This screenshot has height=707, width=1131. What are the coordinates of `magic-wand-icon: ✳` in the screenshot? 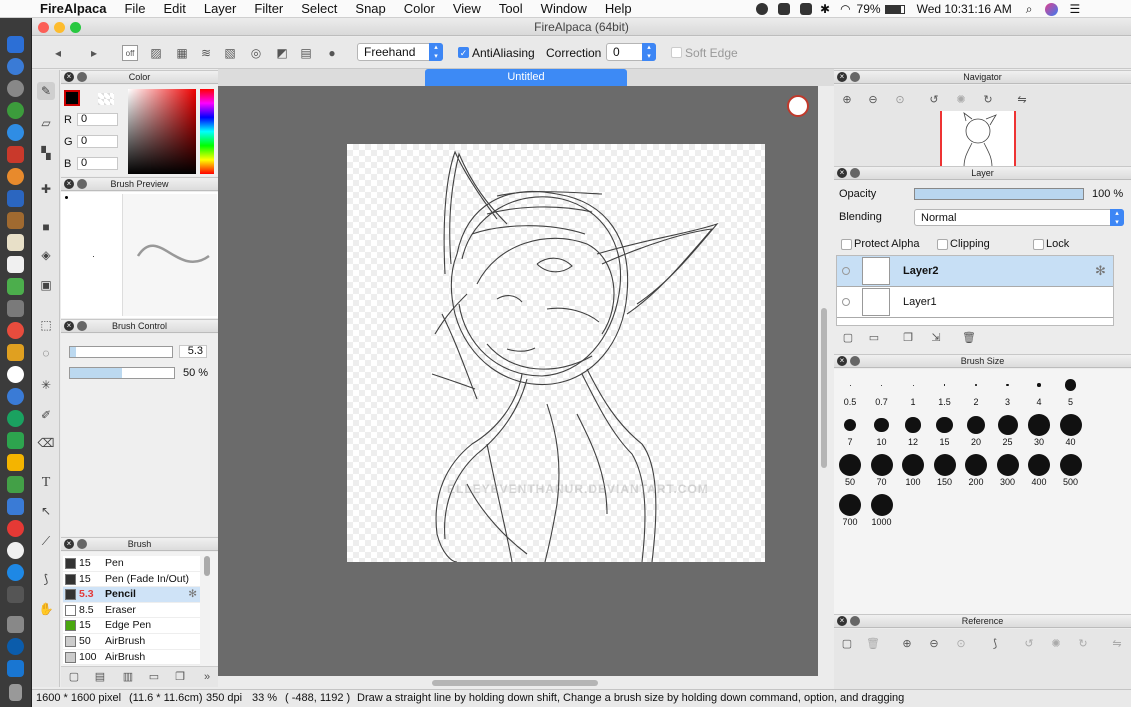 It's located at (46, 385).